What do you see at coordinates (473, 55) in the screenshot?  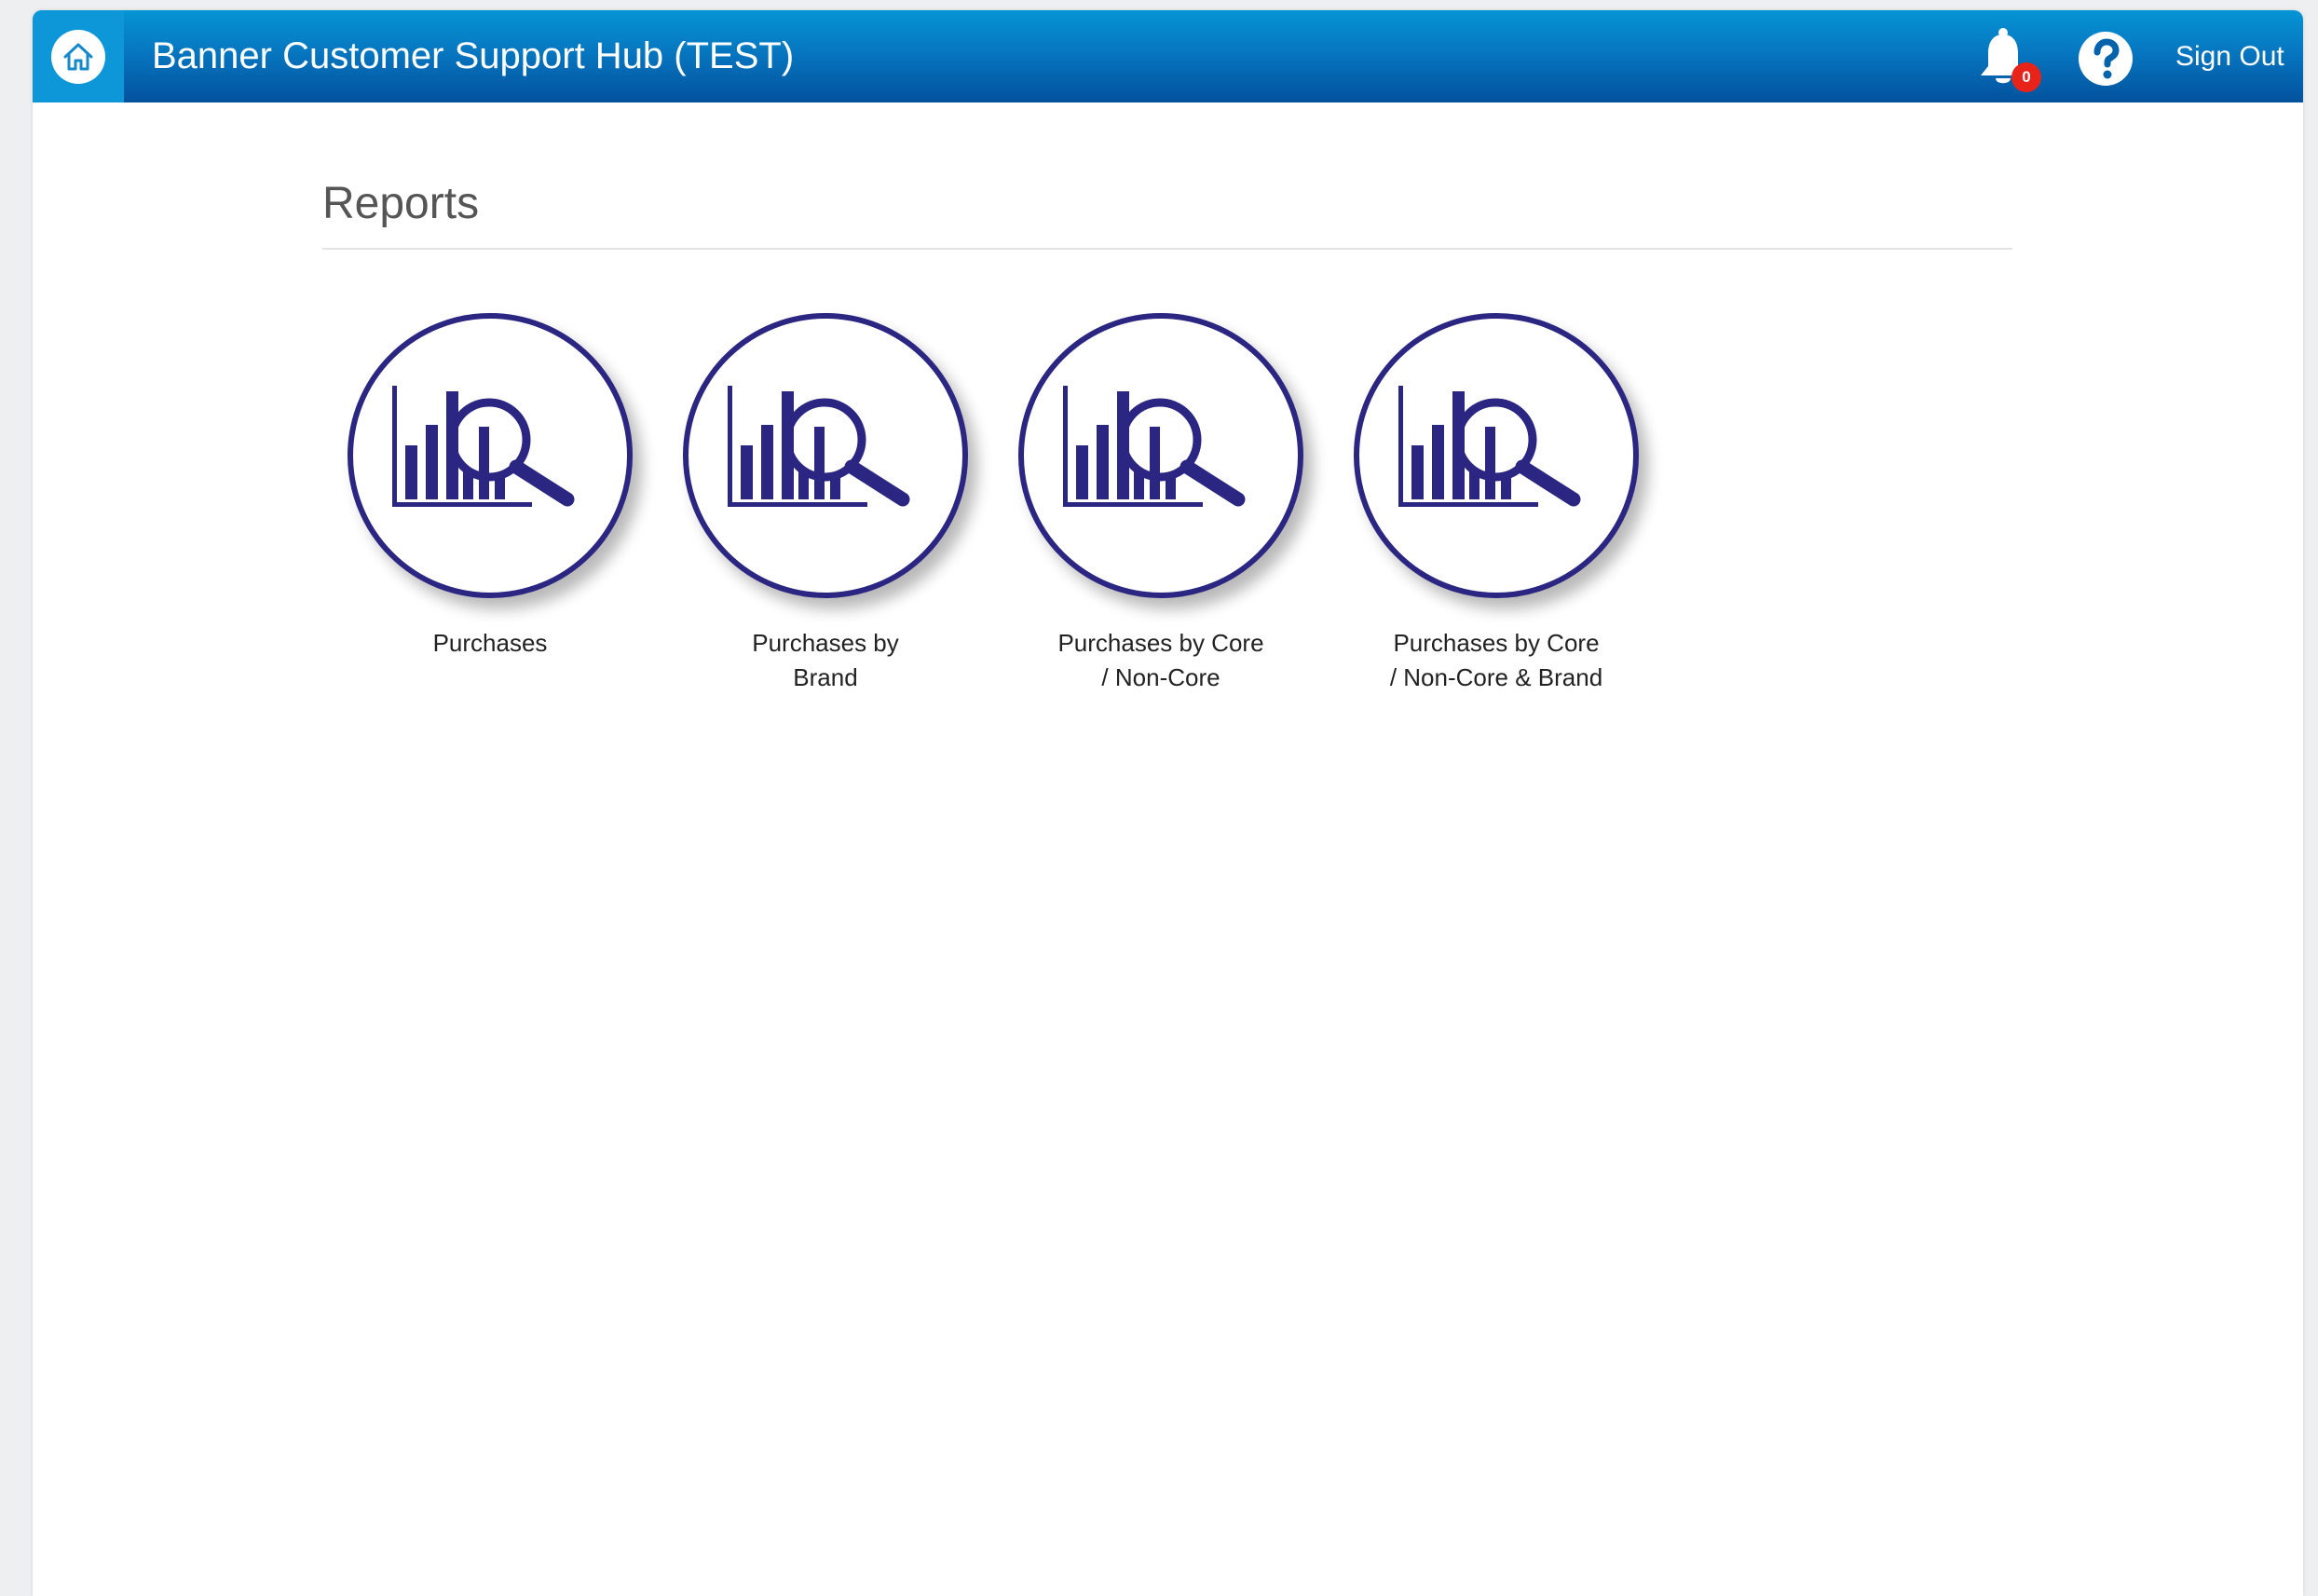 I see `app-title: Banner Customer Support Hub (TEST)` at bounding box center [473, 55].